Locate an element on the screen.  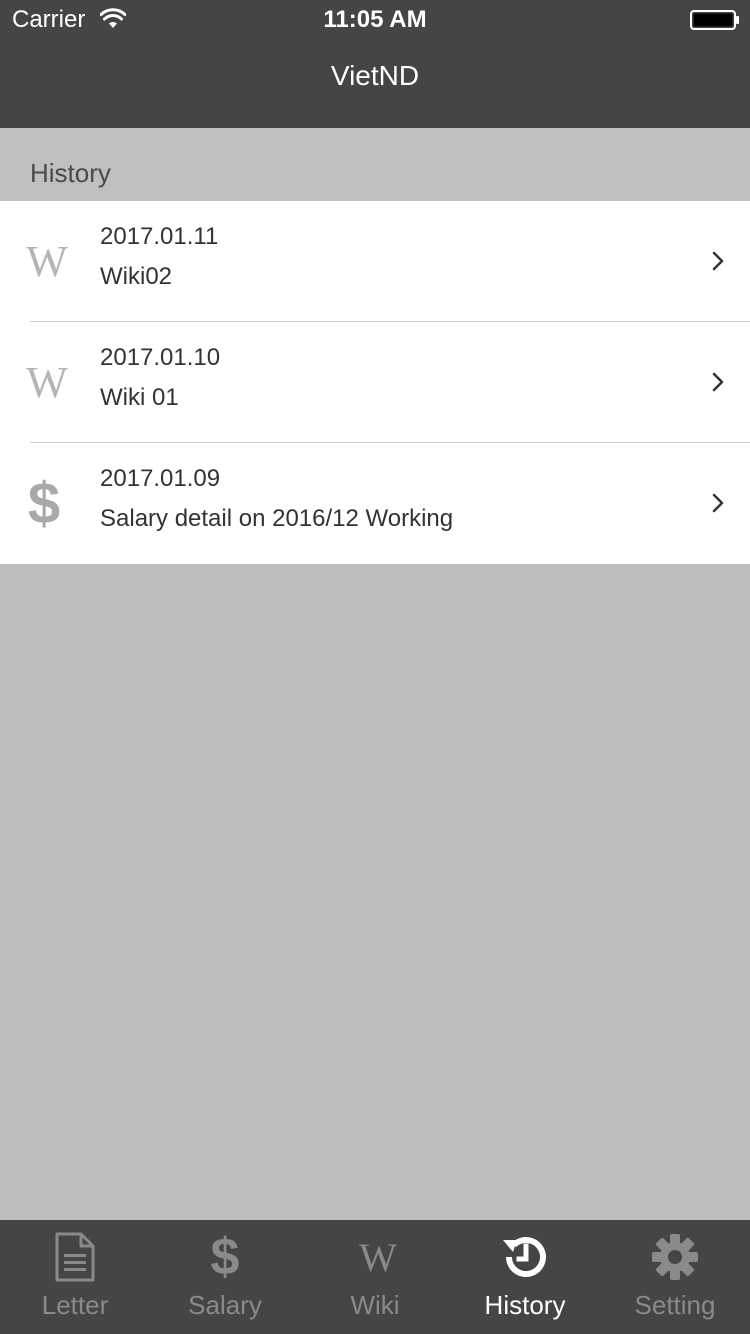
tab-letter: Letter is located at coordinates (75, 1277).